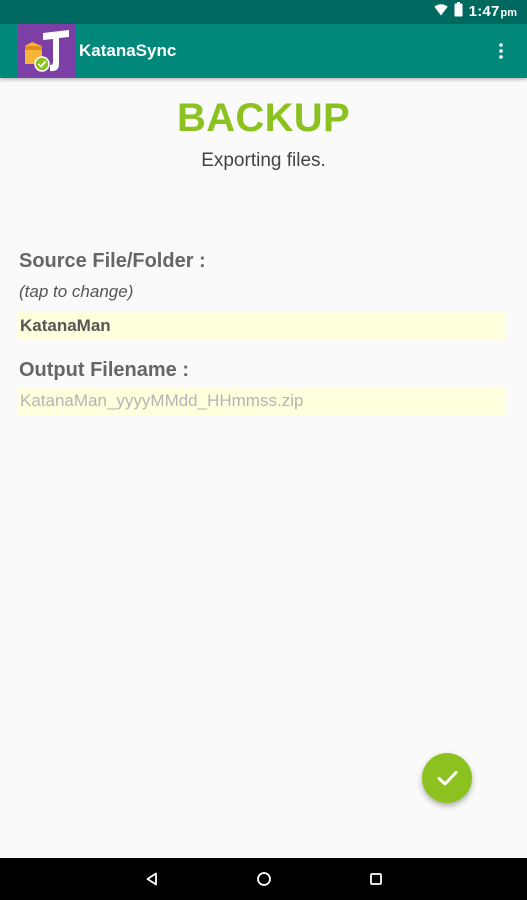  What do you see at coordinates (458, 12) in the screenshot?
I see `battery-icon` at bounding box center [458, 12].